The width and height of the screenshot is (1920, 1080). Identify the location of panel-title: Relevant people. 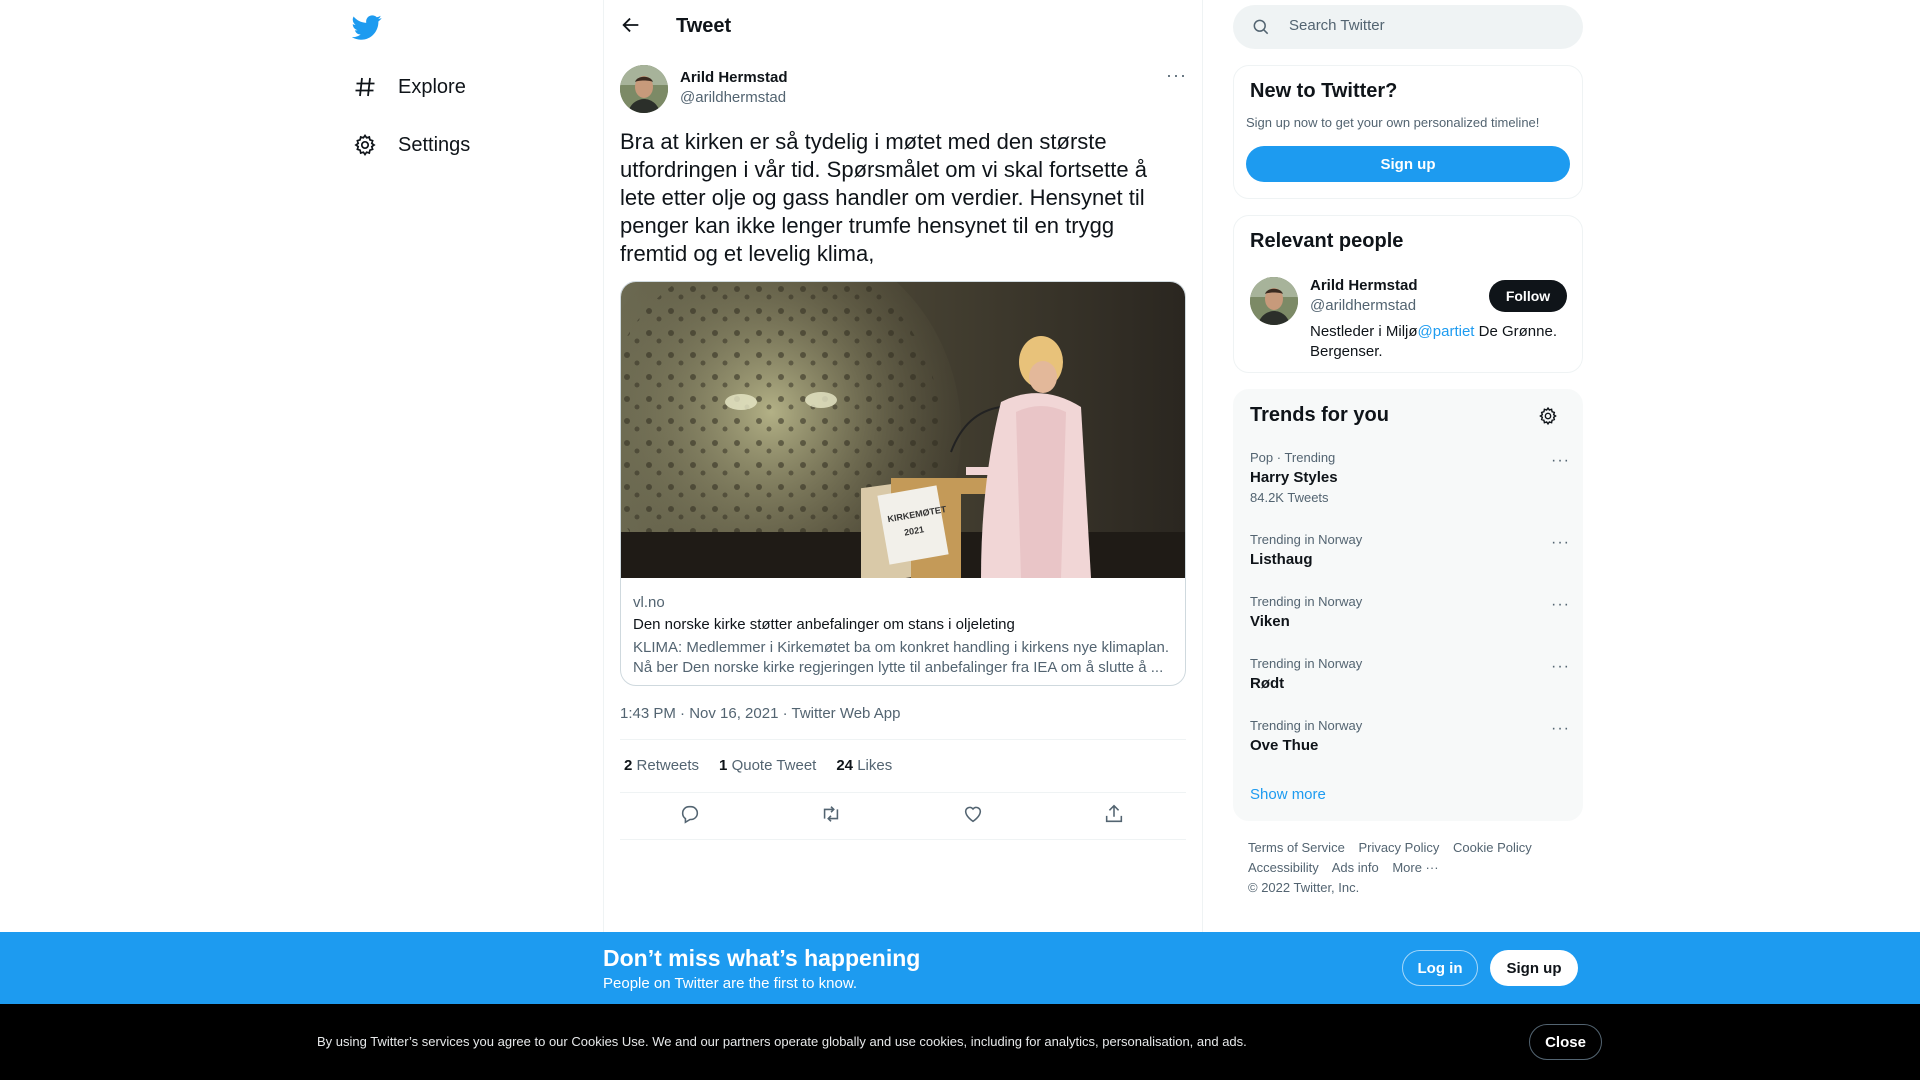
(1327, 241).